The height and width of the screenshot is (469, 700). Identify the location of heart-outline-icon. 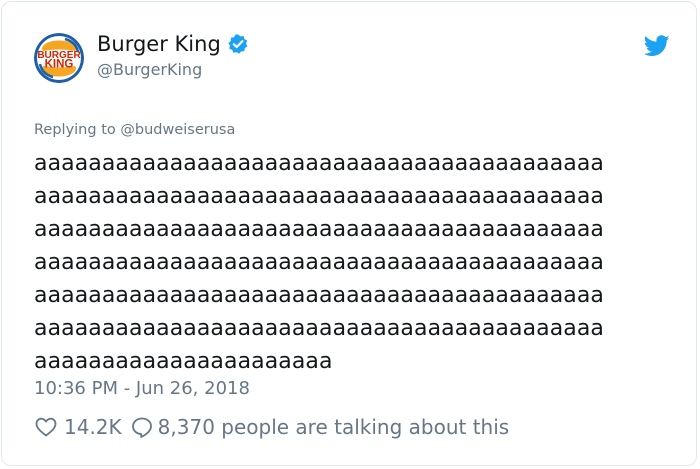
(46, 427).